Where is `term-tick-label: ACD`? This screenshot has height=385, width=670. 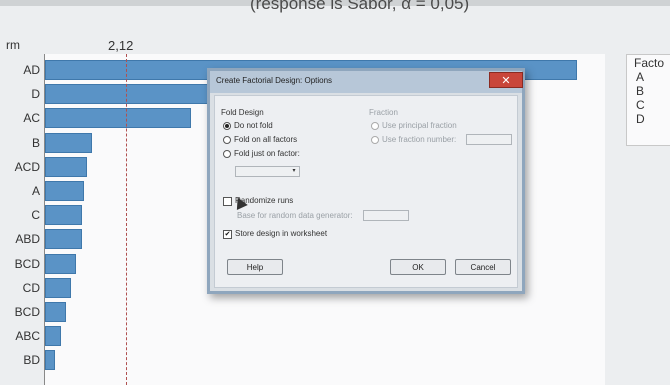 term-tick-label: ACD is located at coordinates (27, 166).